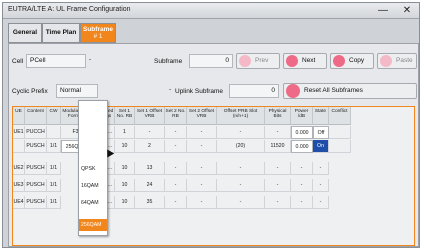 This screenshot has height=251, width=424. I want to click on cyclic-prefix-label: Cyclic Prefix, so click(30, 91).